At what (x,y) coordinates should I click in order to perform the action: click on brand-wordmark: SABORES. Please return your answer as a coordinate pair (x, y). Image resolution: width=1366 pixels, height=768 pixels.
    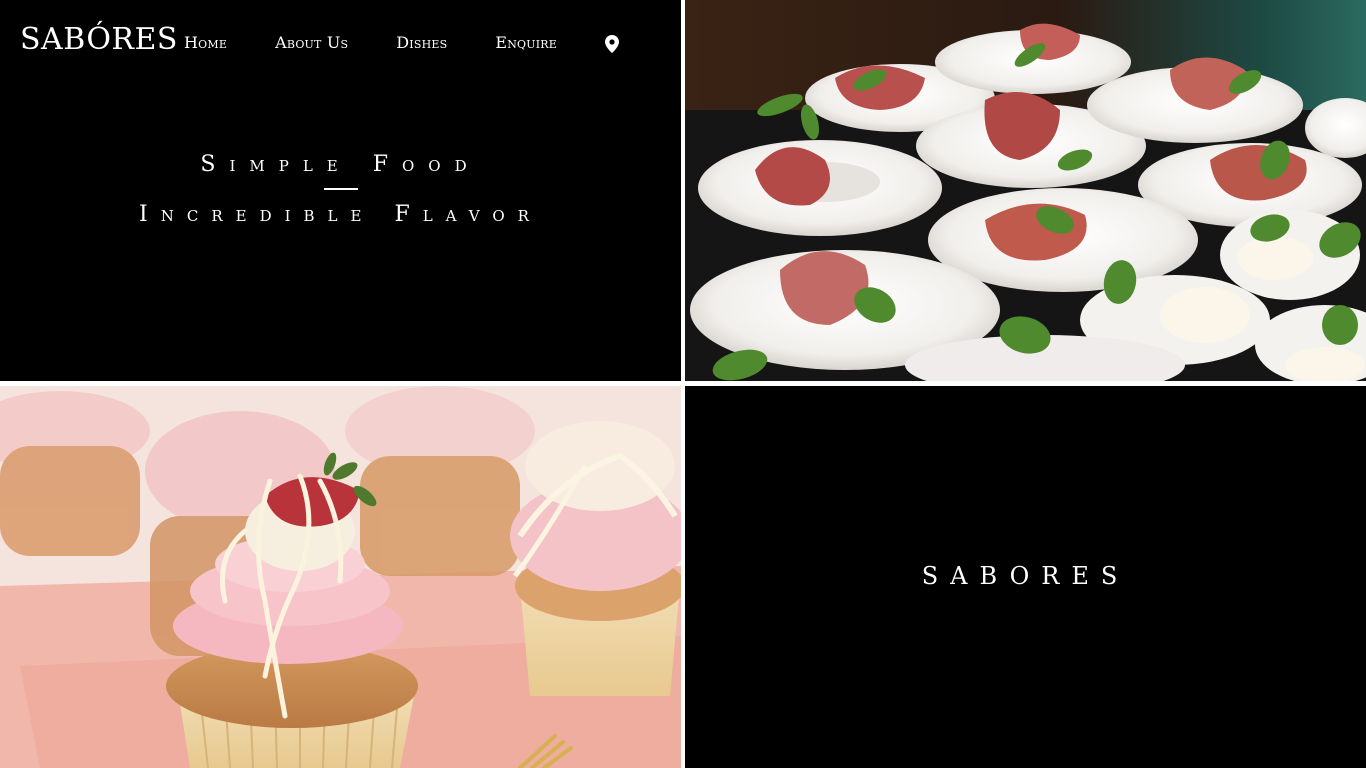
    Looking at the image, I should click on (1025, 576).